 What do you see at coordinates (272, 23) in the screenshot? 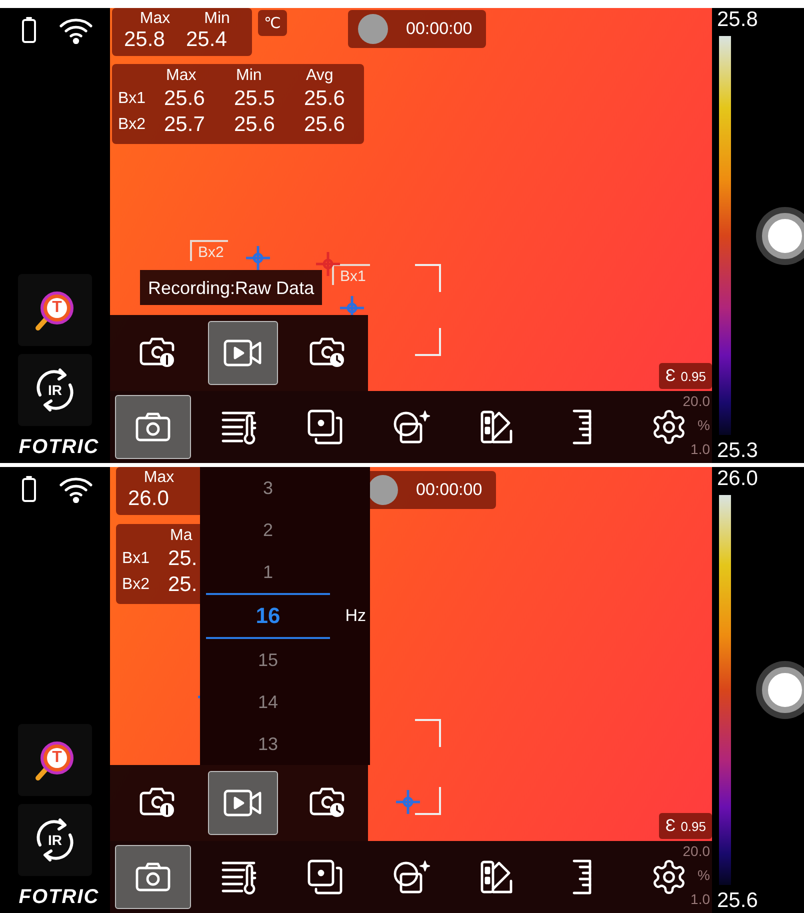
I see `unit-badge: ℃` at bounding box center [272, 23].